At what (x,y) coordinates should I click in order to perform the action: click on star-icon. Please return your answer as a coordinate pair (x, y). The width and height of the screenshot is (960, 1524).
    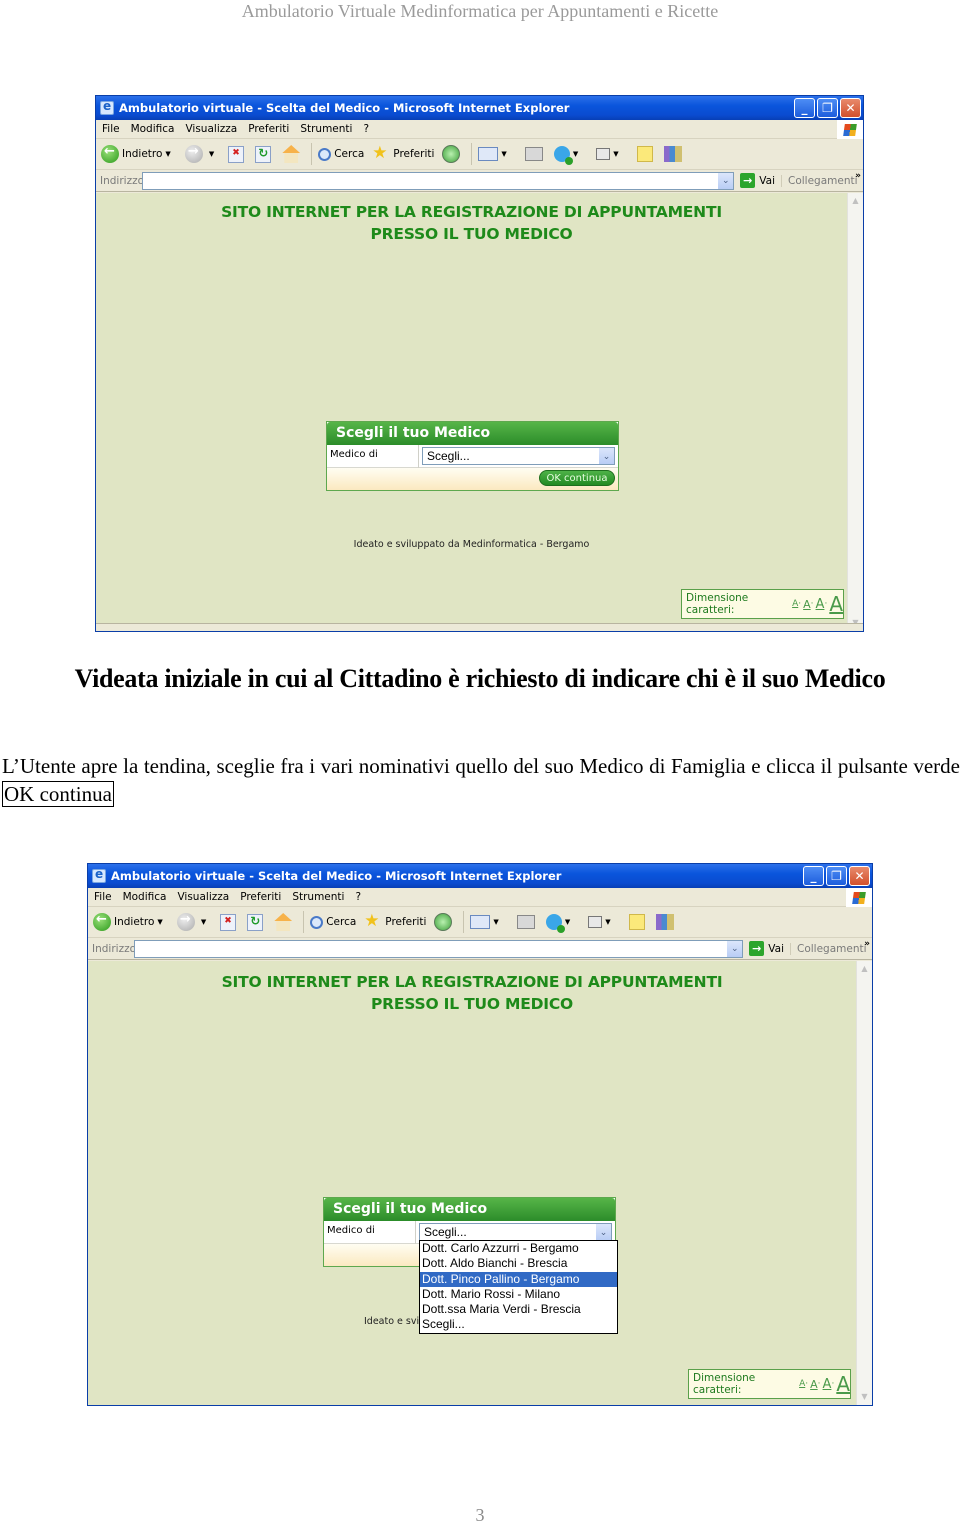
    Looking at the image, I should click on (381, 153).